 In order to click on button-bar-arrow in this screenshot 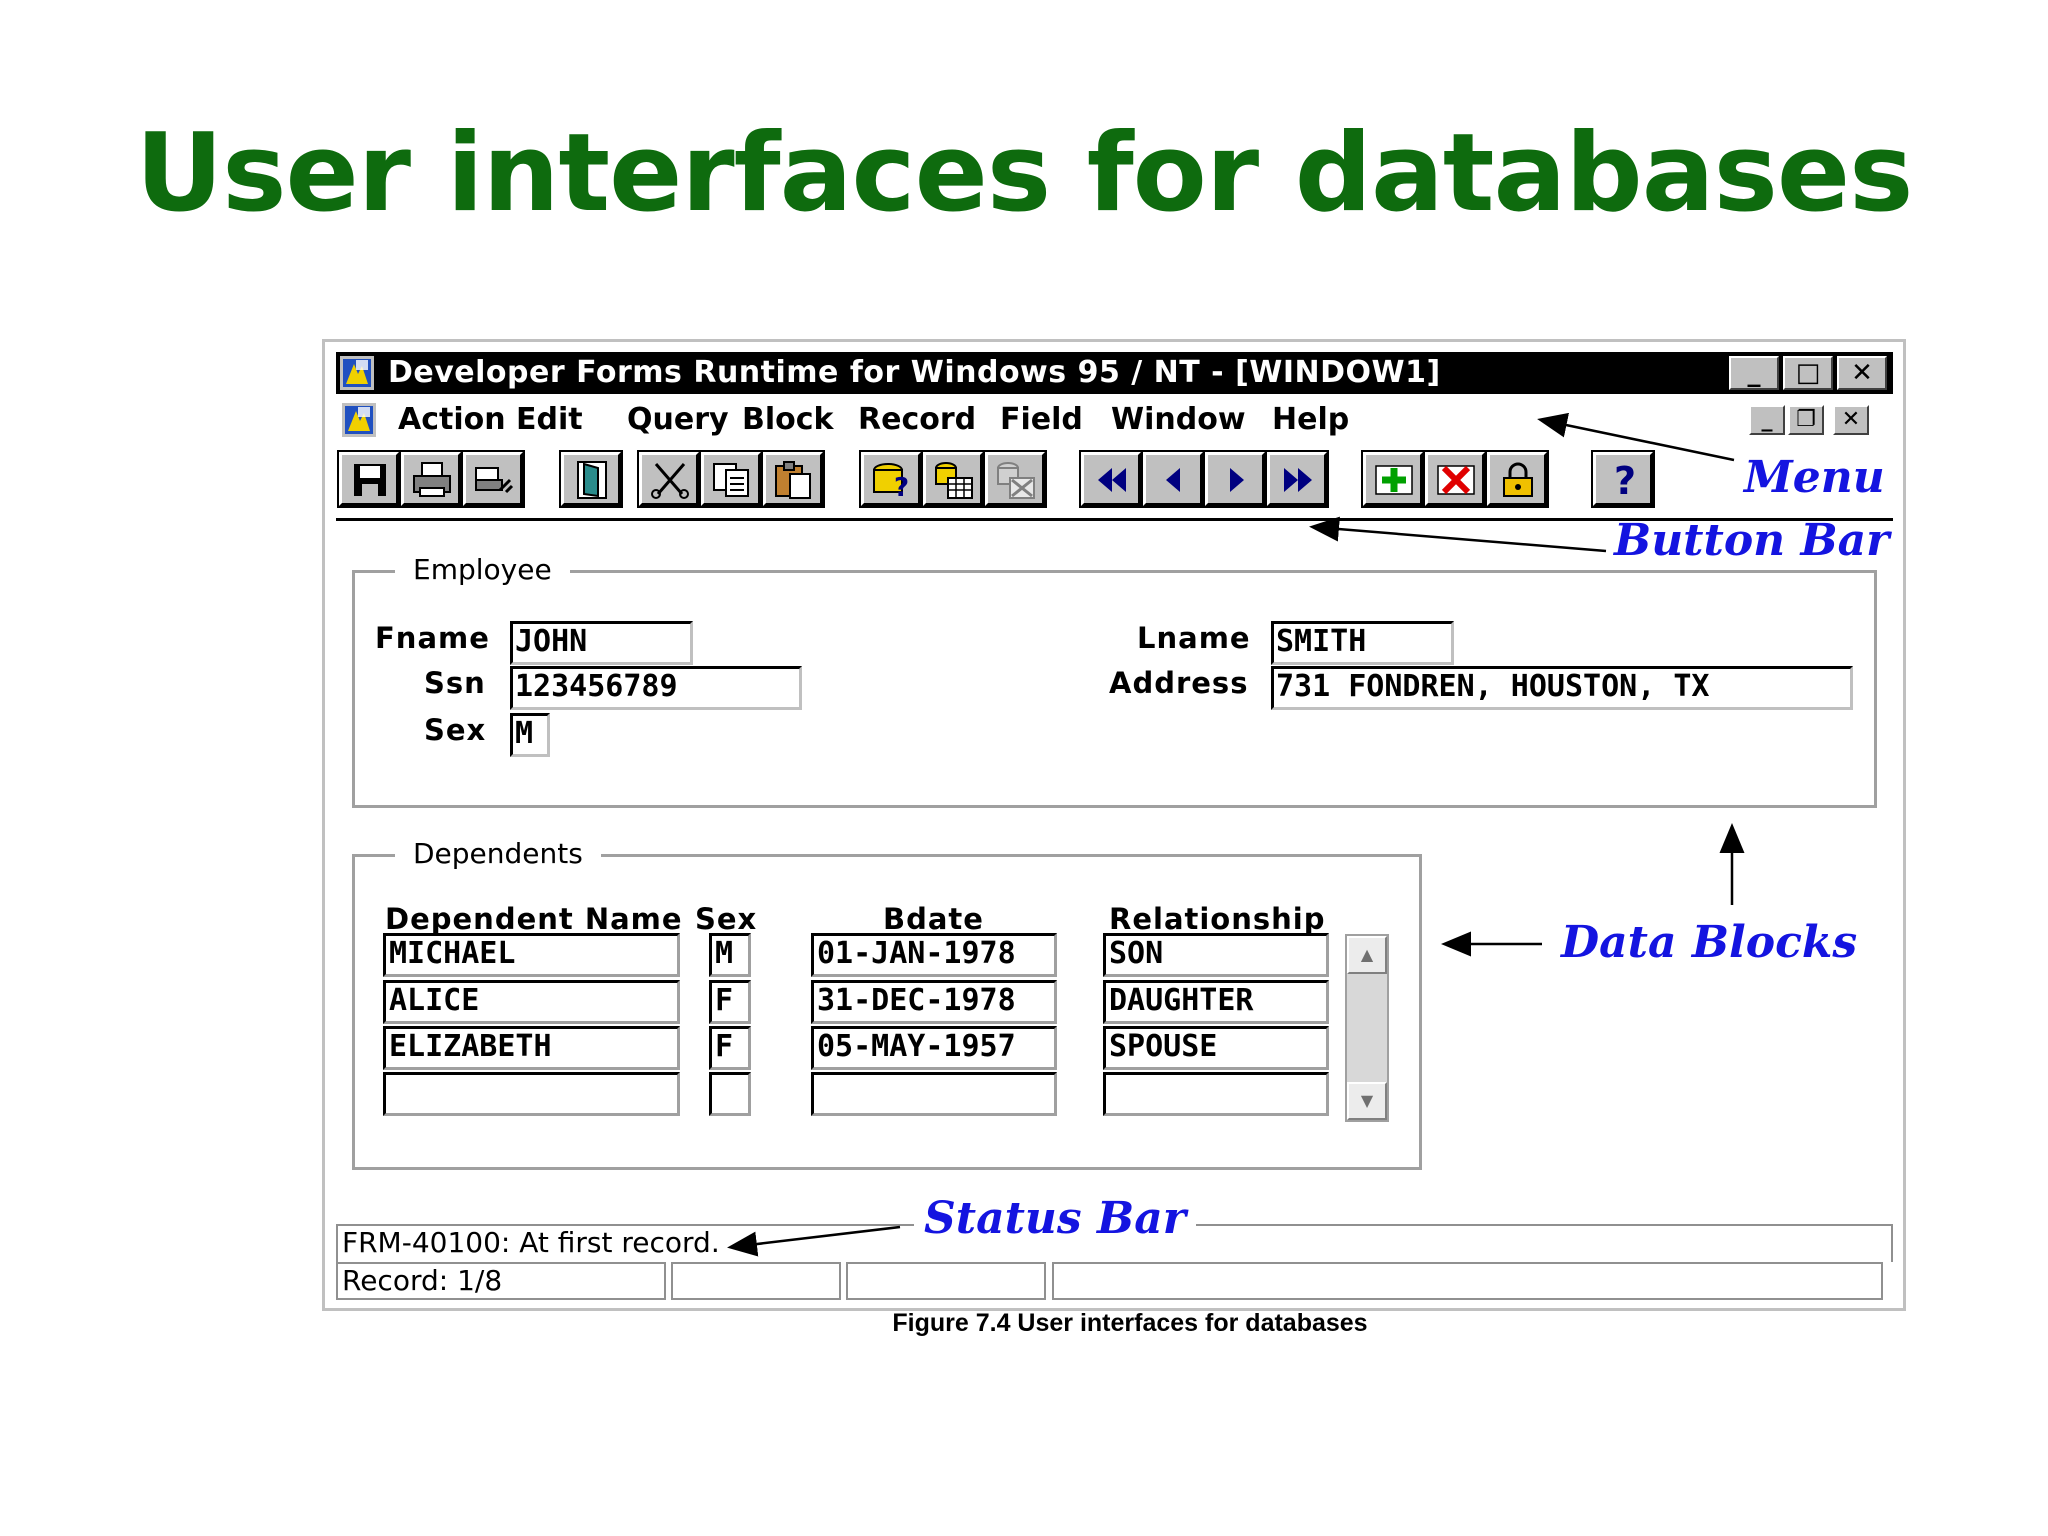, I will do `click(1458, 534)`.